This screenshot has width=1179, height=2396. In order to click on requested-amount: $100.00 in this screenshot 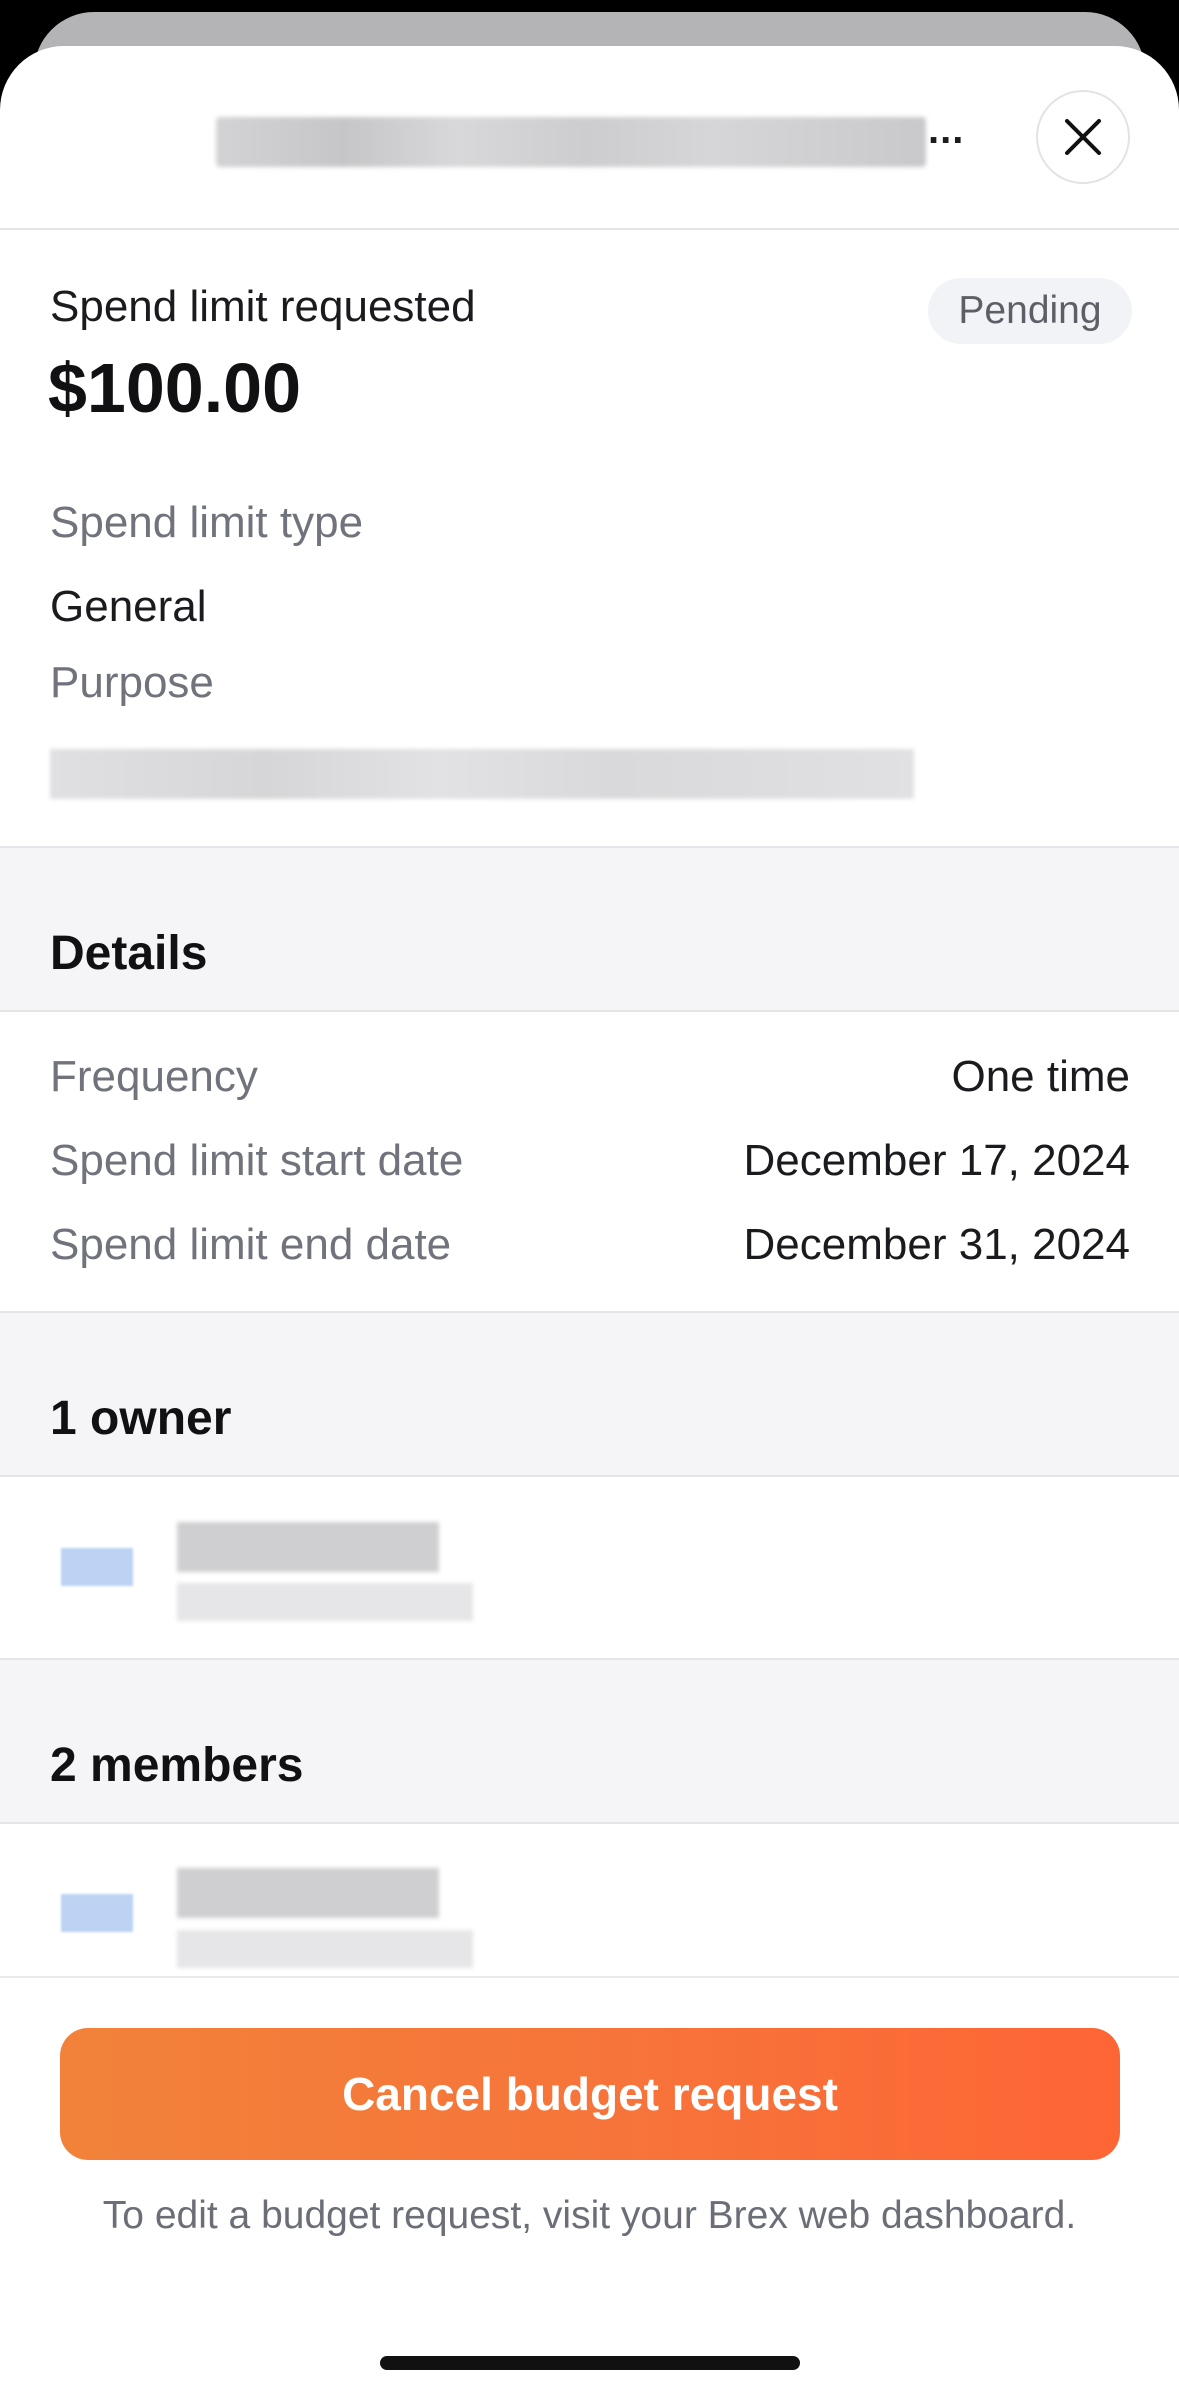, I will do `click(175, 388)`.